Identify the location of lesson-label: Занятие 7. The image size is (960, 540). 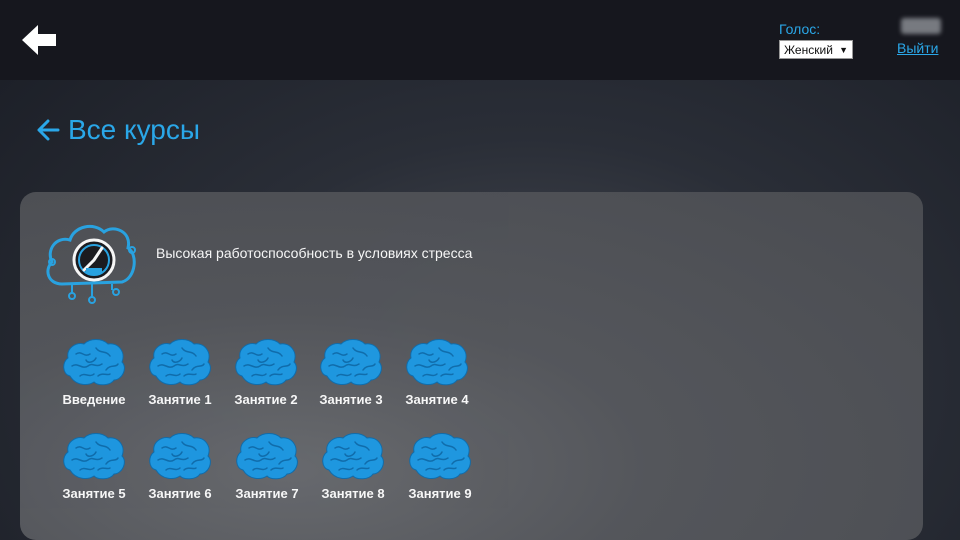
(267, 493).